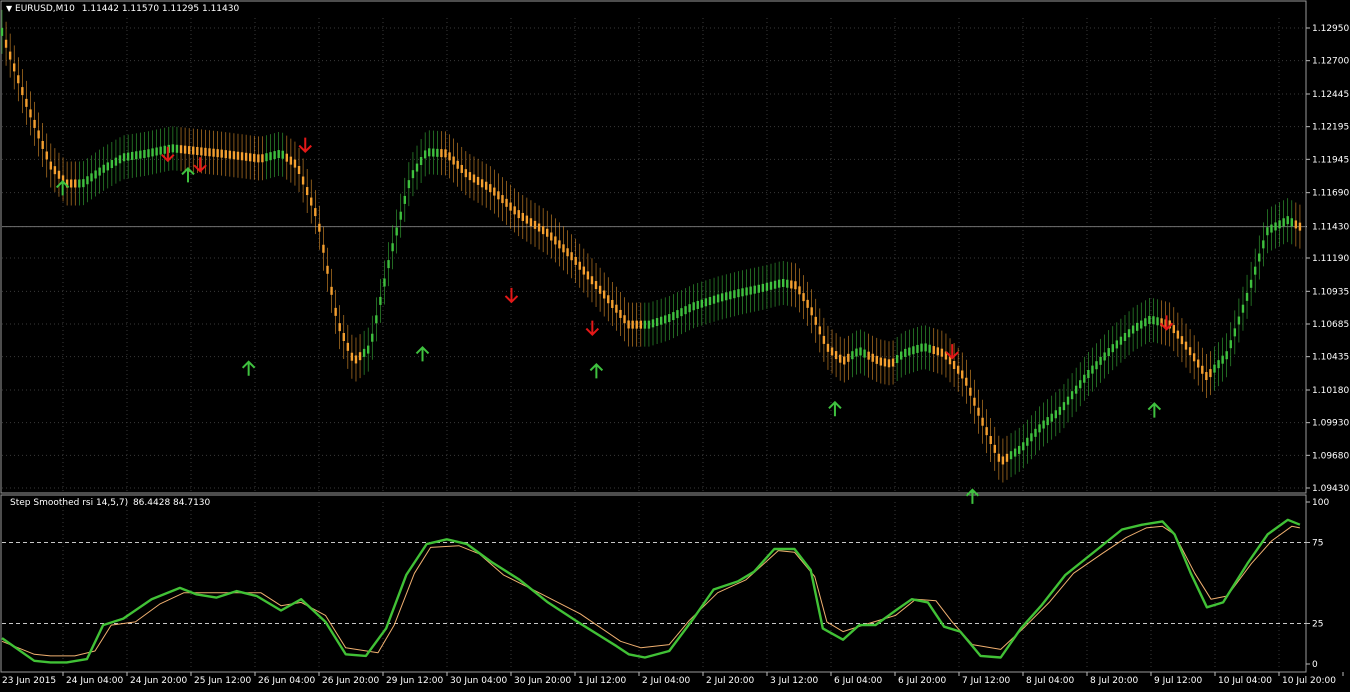 The image size is (1350, 692). I want to click on price-tick-label: 1.10180, so click(1330, 391).